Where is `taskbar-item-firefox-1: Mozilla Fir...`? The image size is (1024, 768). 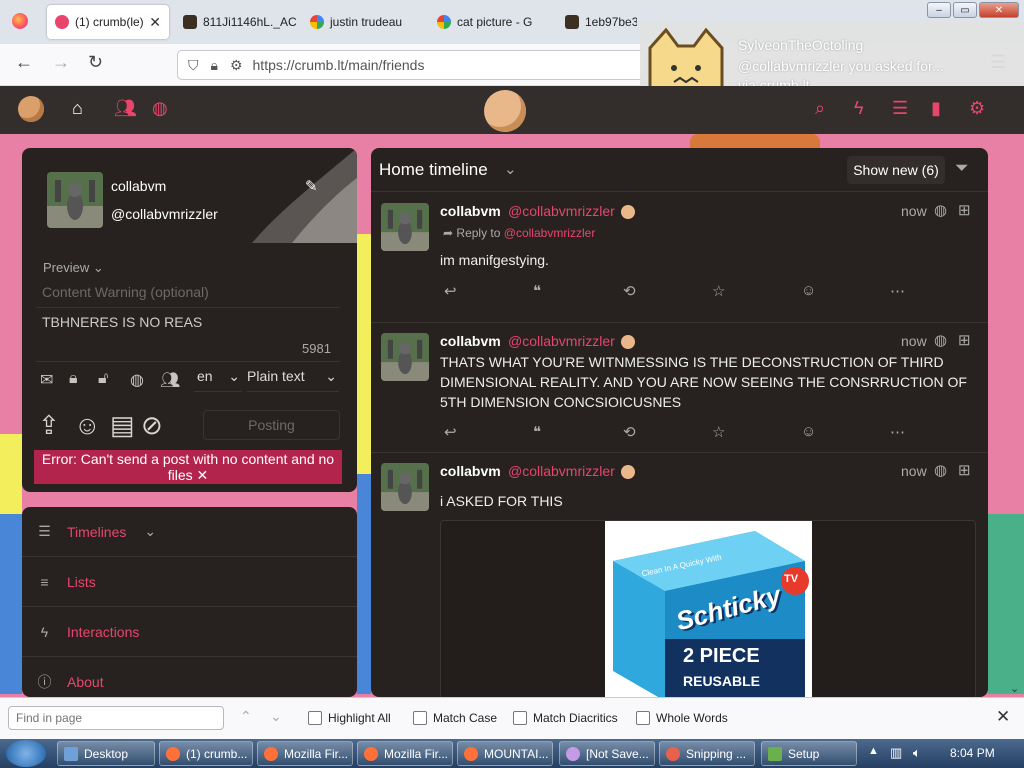 taskbar-item-firefox-1: Mozilla Fir... is located at coordinates (305, 753).